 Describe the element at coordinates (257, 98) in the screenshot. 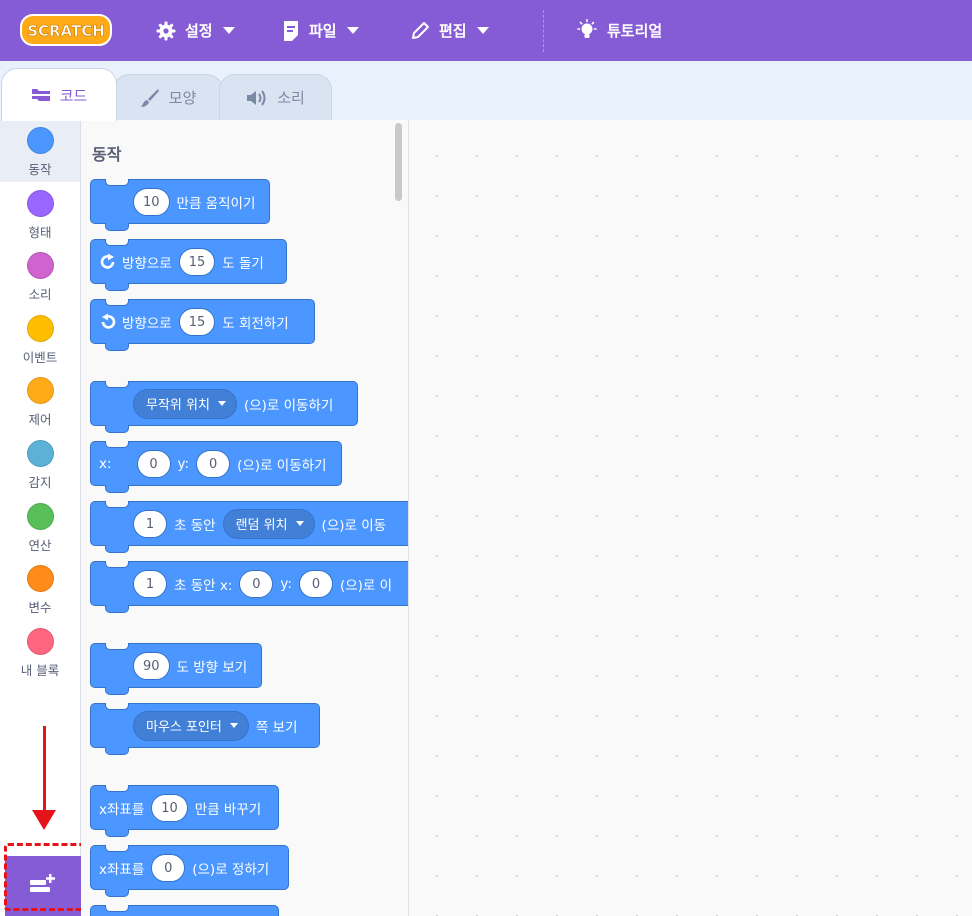

I see `speaker-icon` at that location.